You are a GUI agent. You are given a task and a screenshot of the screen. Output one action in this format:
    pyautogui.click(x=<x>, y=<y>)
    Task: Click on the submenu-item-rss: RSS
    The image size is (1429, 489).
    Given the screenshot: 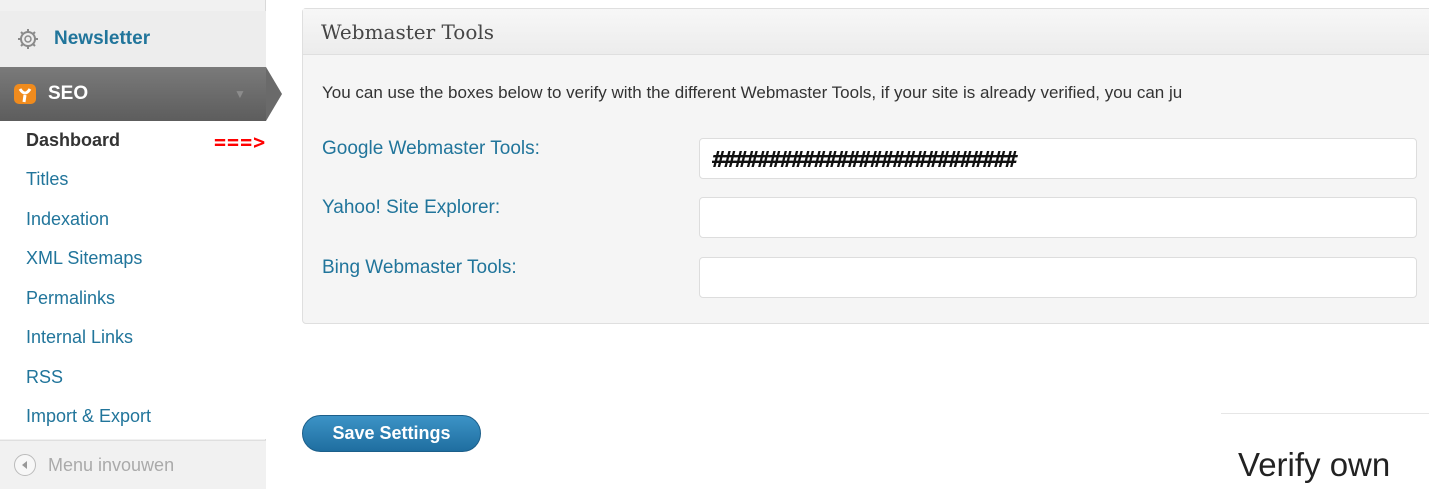 What is the action you would take?
    pyautogui.click(x=44, y=377)
    